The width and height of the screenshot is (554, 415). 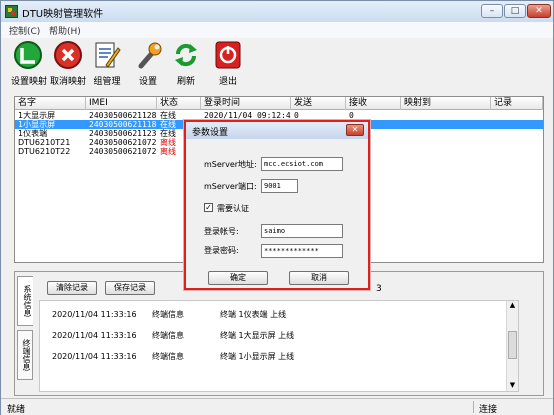 What do you see at coordinates (44, 142) in the screenshot?
I see `cell-name: DTU6210T21` at bounding box center [44, 142].